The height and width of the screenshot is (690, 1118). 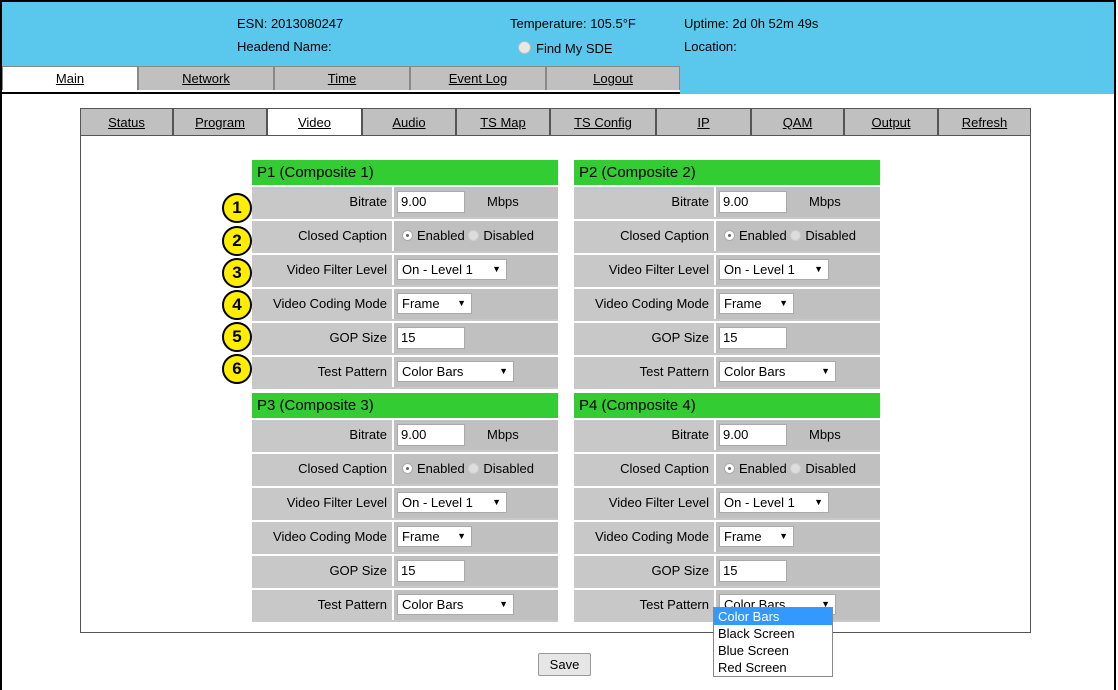 I want to click on tab-qam: QAM, so click(x=797, y=122).